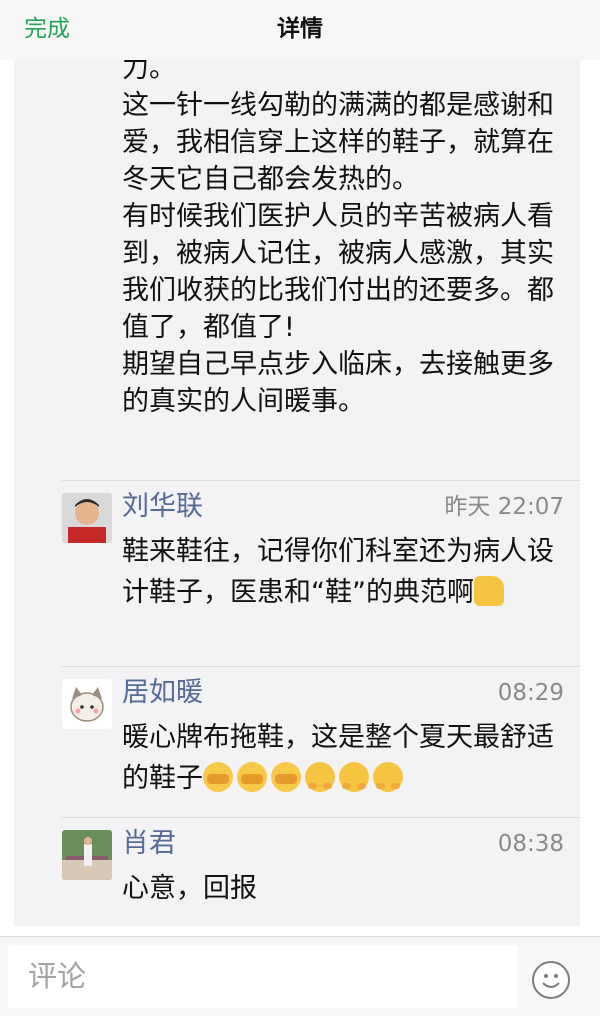 The height and width of the screenshot is (1016, 600). I want to click on comment-author: 居如暖, so click(162, 693).